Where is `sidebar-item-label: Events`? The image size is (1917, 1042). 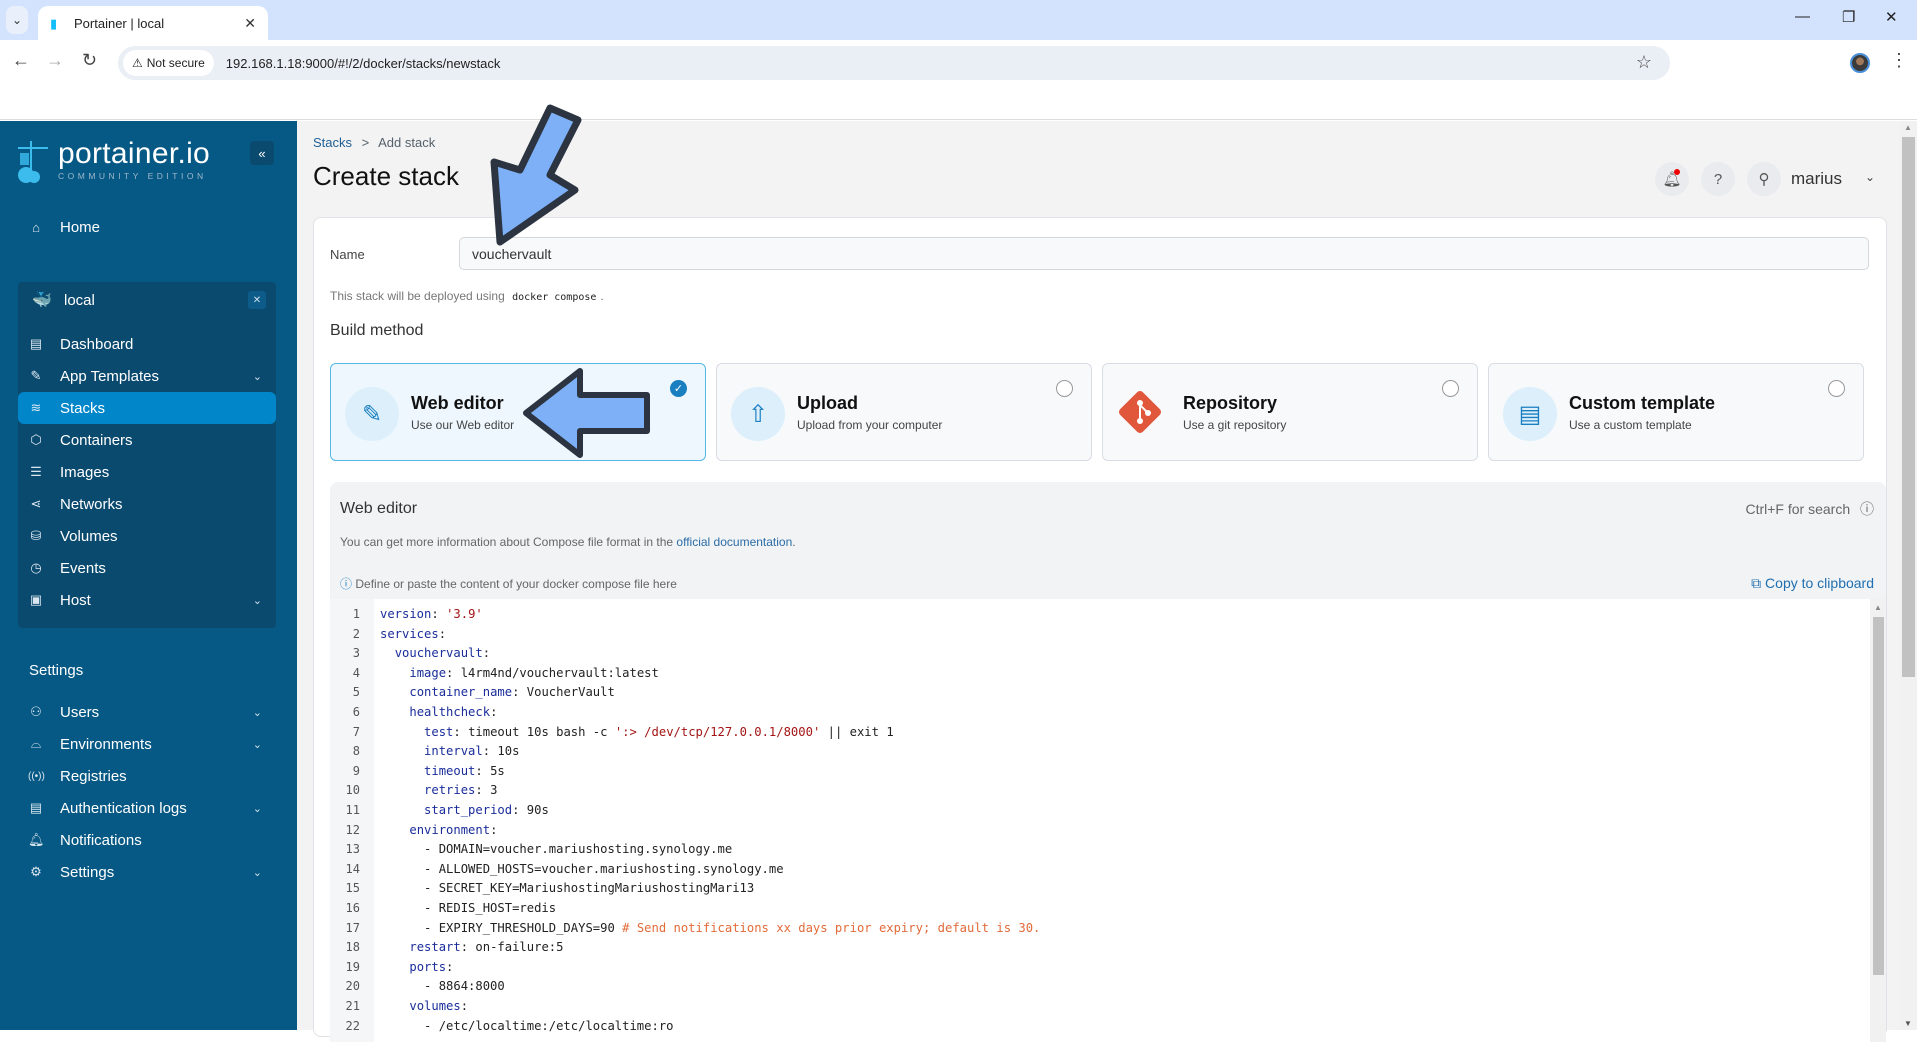
sidebar-item-label: Events is located at coordinates (83, 568).